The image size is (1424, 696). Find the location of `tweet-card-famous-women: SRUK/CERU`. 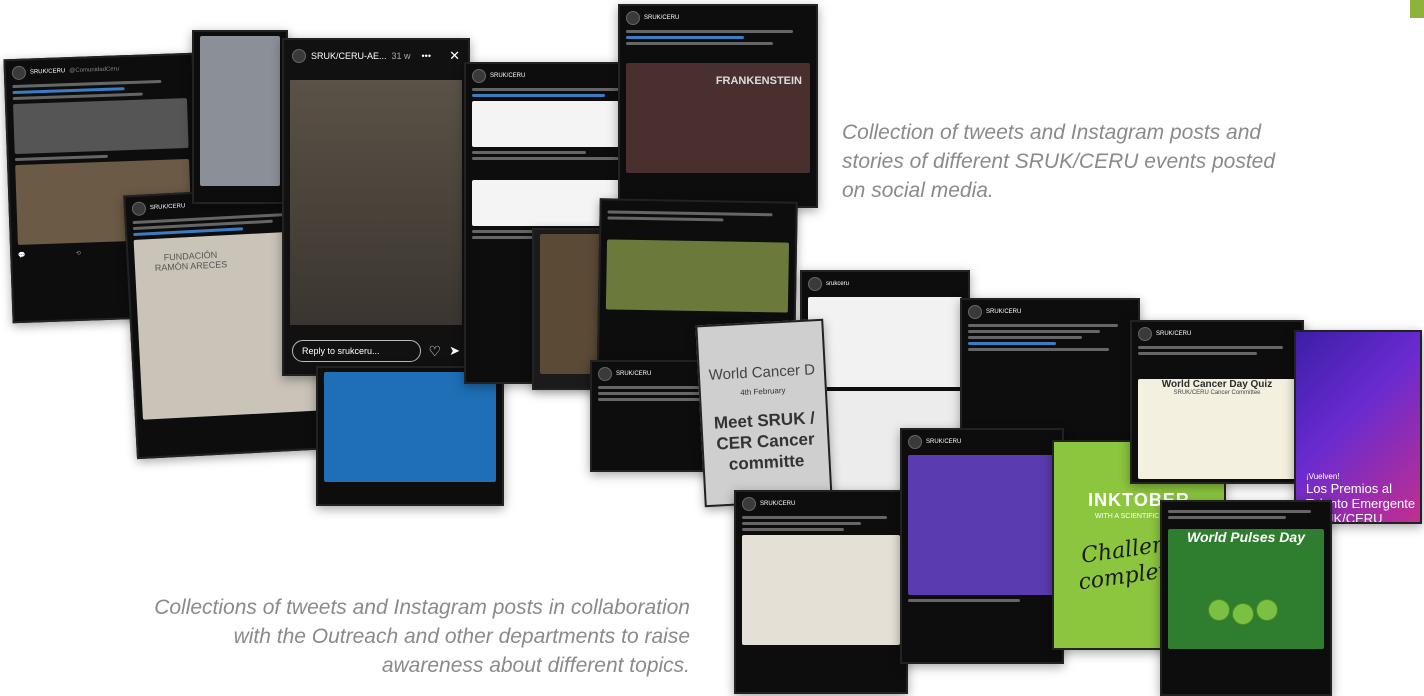

tweet-card-famous-women: SRUK/CERU is located at coordinates (821, 592).